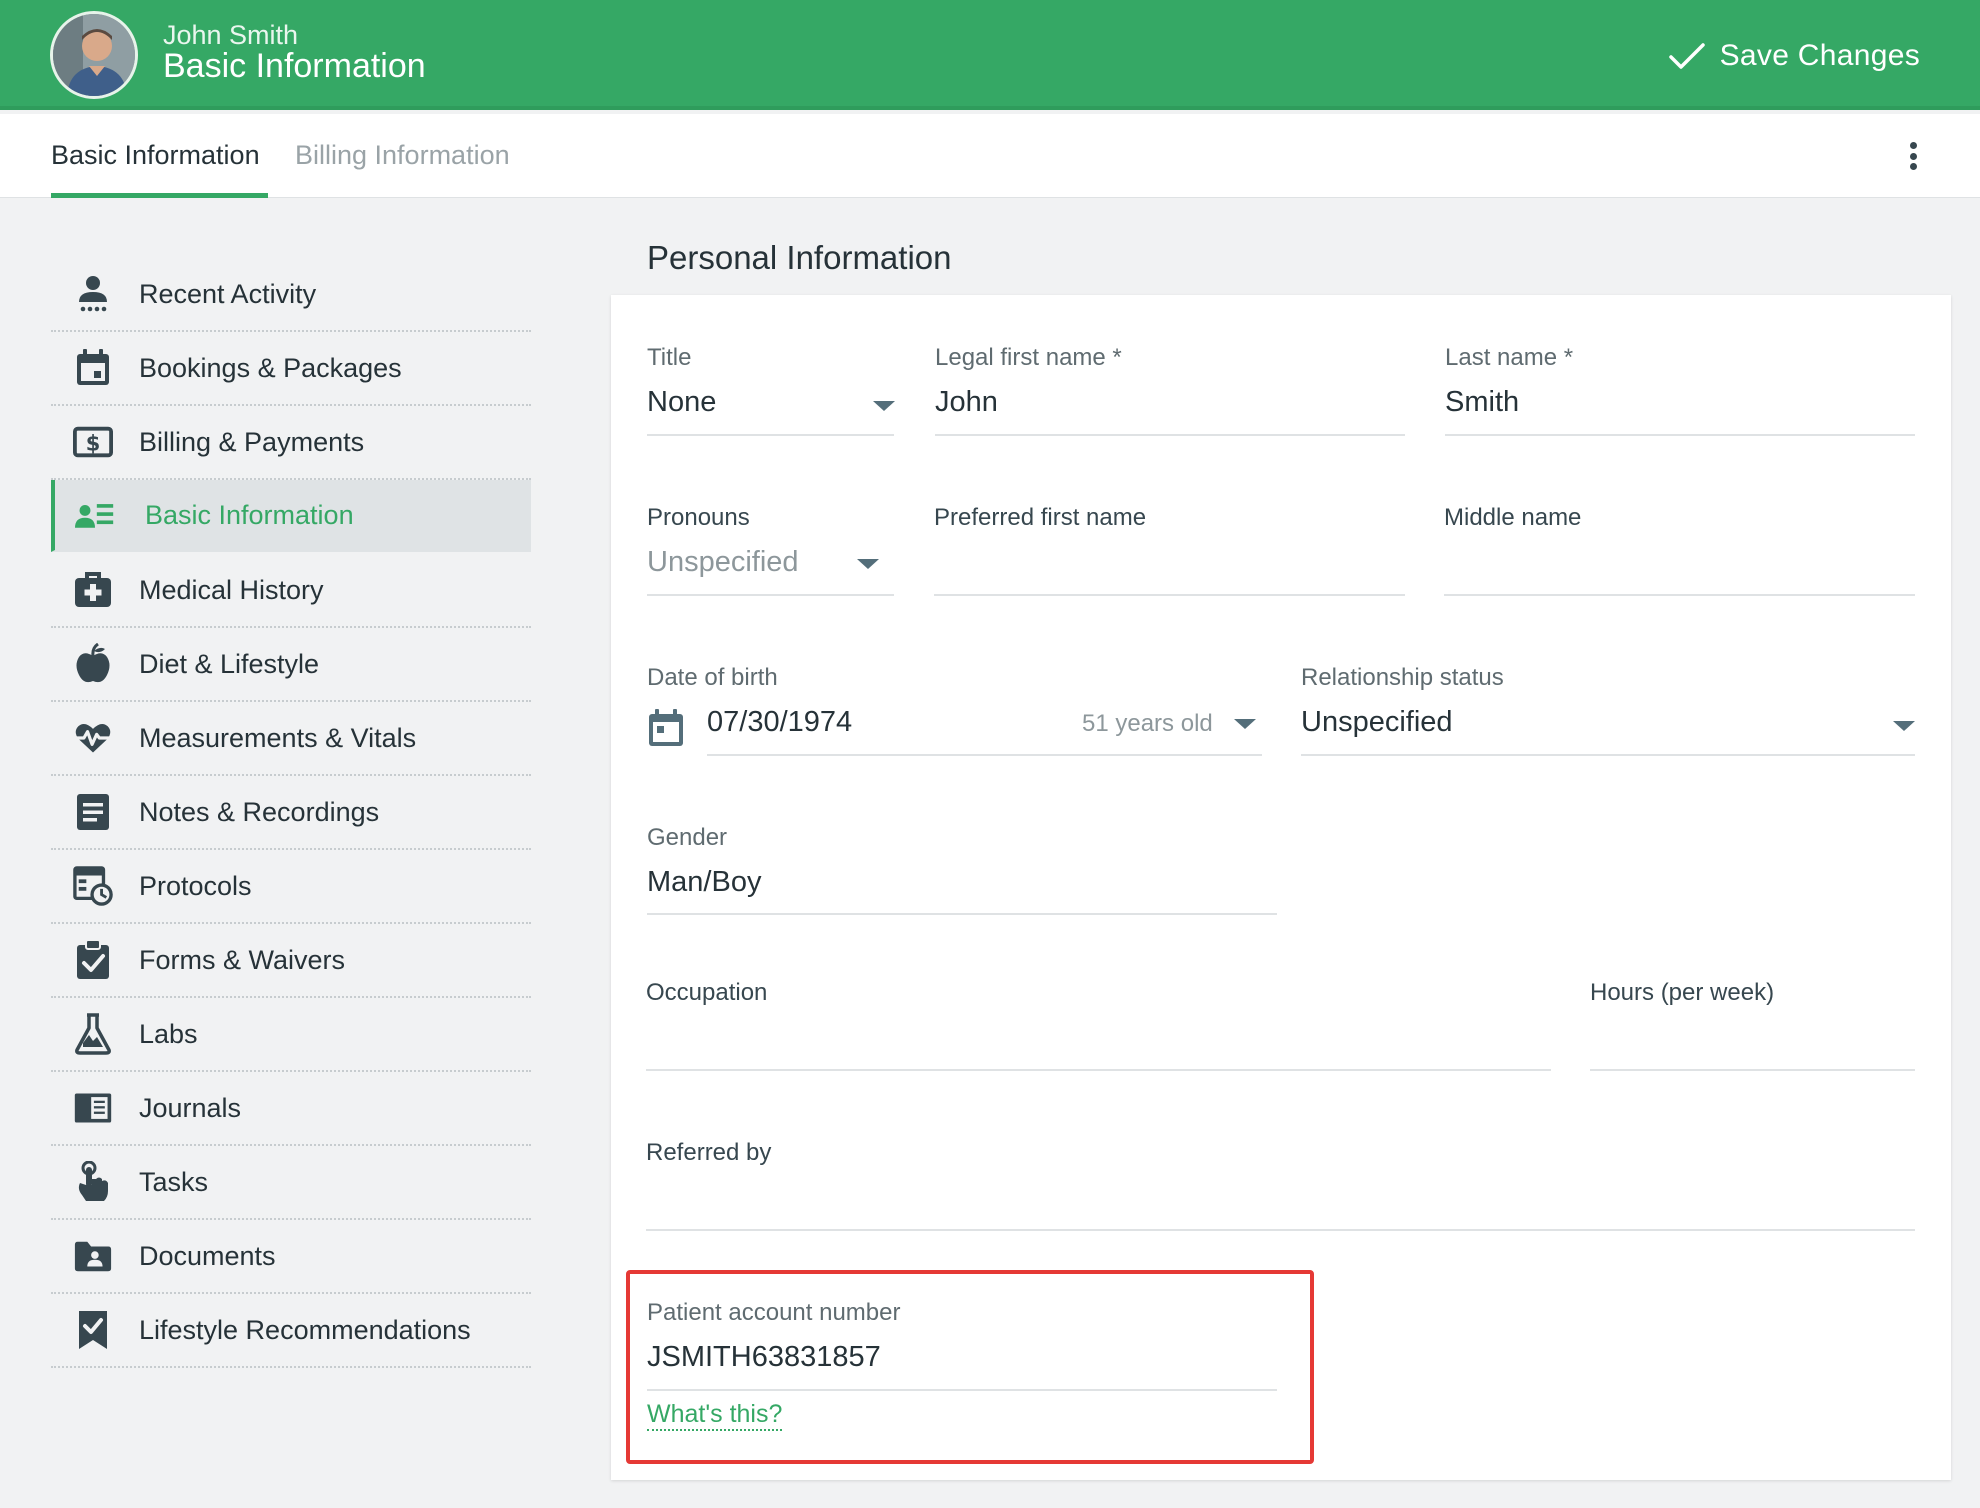 The height and width of the screenshot is (1508, 1980). Describe the element at coordinates (207, 1255) in the screenshot. I see `sidebar-item-label: Documents` at that location.